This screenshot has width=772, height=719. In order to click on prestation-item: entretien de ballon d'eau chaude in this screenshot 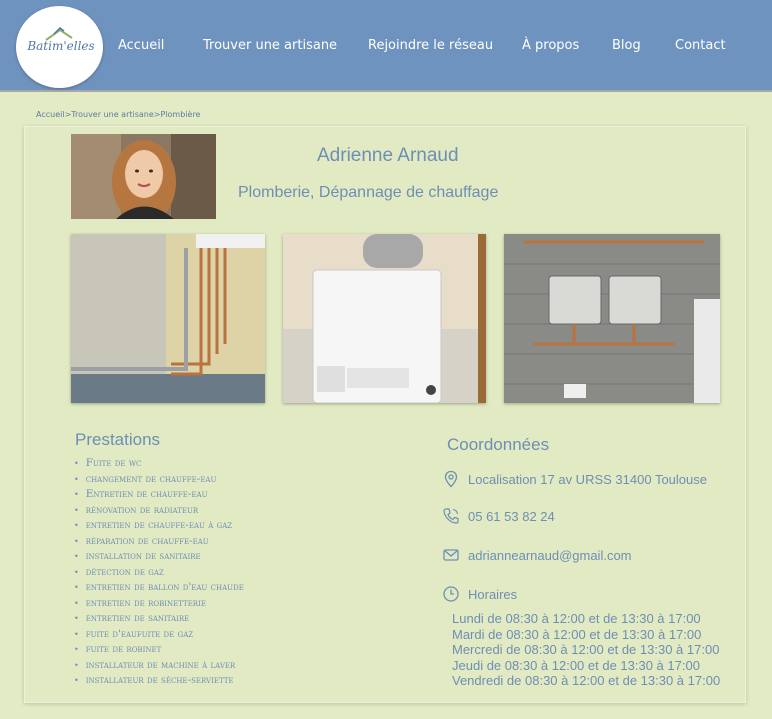, I will do `click(159, 588)`.